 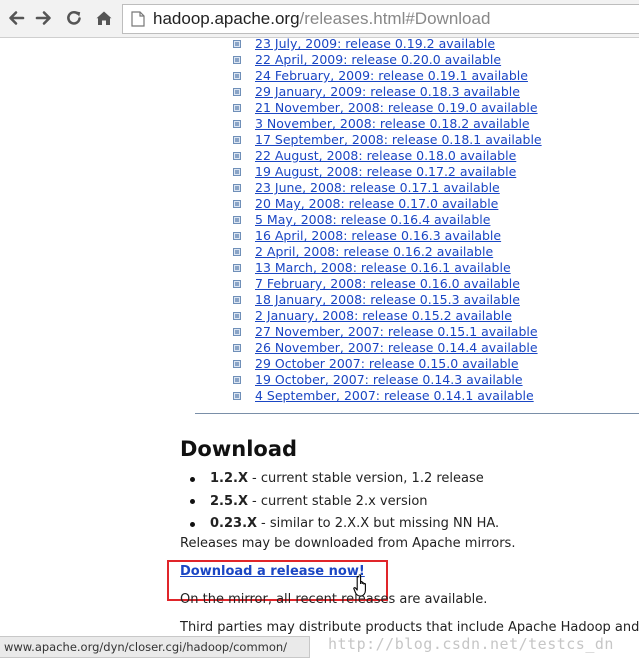 I want to click on download-release-link: Download a release now!, so click(x=272, y=571).